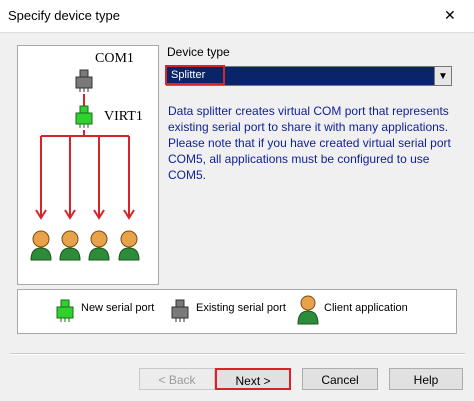  I want to click on divider, so click(237, 354).